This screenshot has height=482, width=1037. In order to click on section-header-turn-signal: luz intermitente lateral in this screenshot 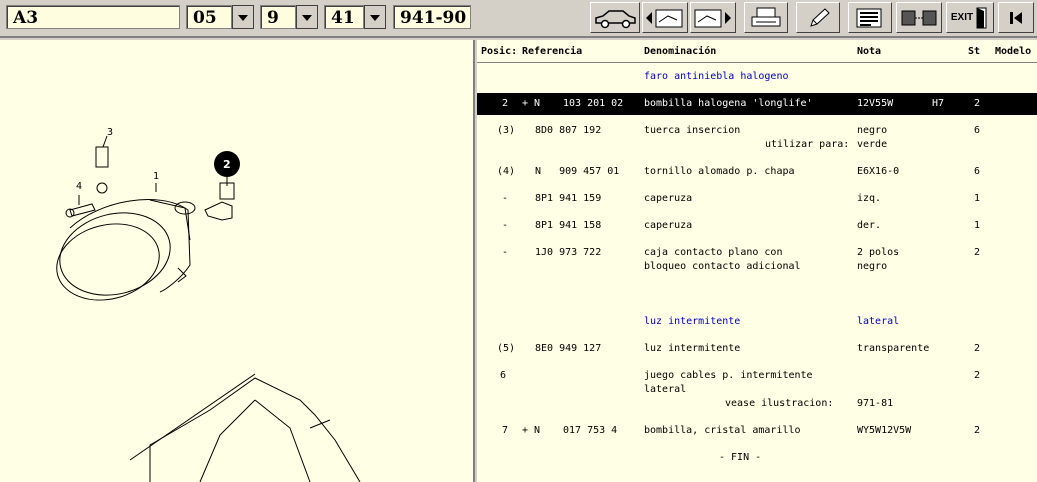, I will do `click(757, 322)`.